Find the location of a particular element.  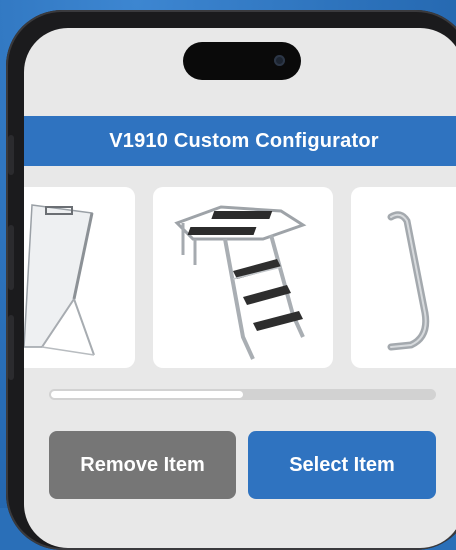

product-card-side-panel is located at coordinates (79, 277).